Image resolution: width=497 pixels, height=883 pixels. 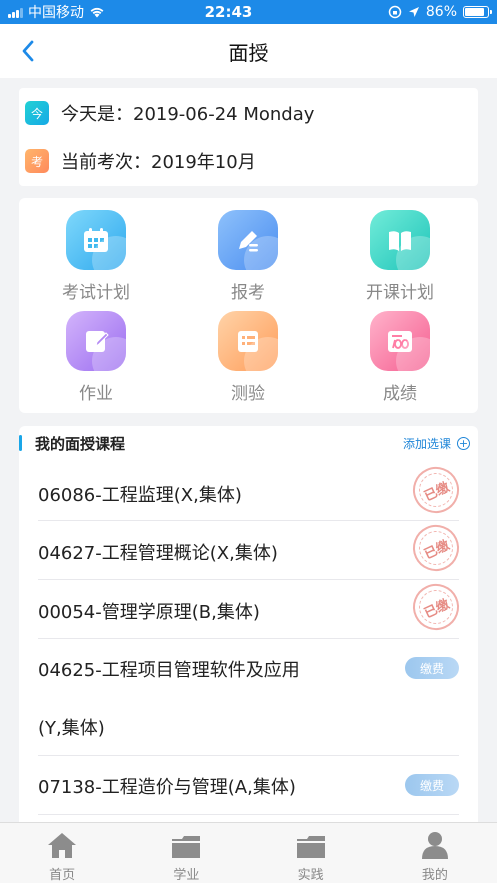 I want to click on wifi-icon, so click(x=97, y=12).